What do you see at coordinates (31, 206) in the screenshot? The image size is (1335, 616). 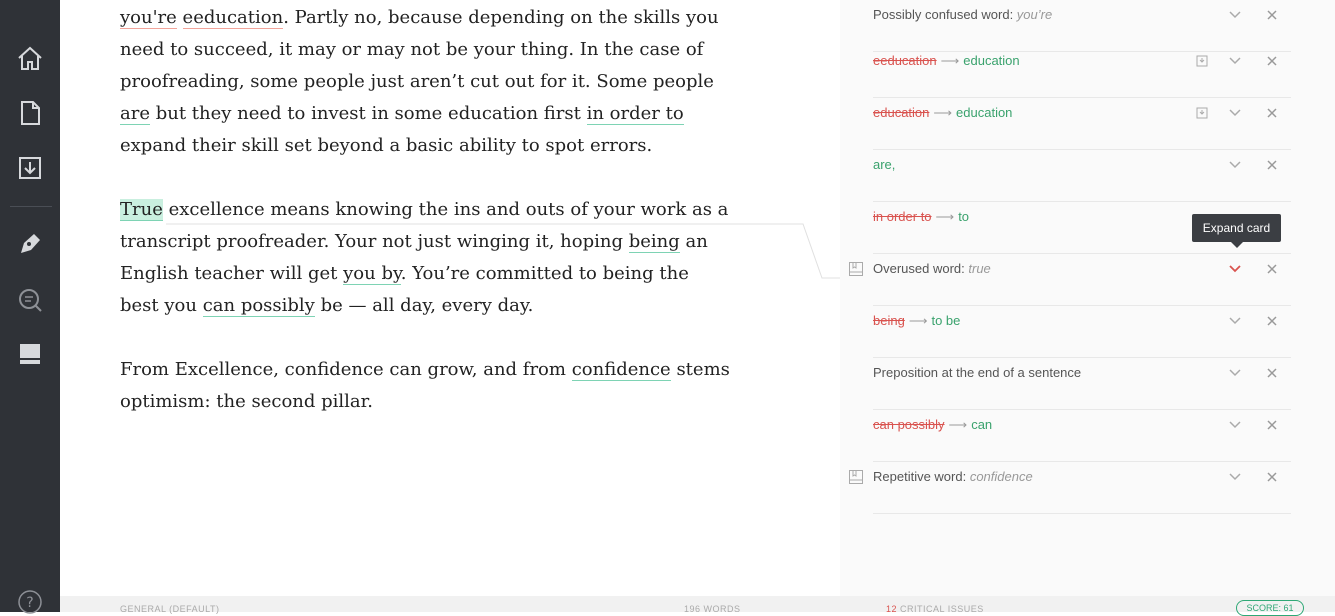 I see `sidebar-divider` at bounding box center [31, 206].